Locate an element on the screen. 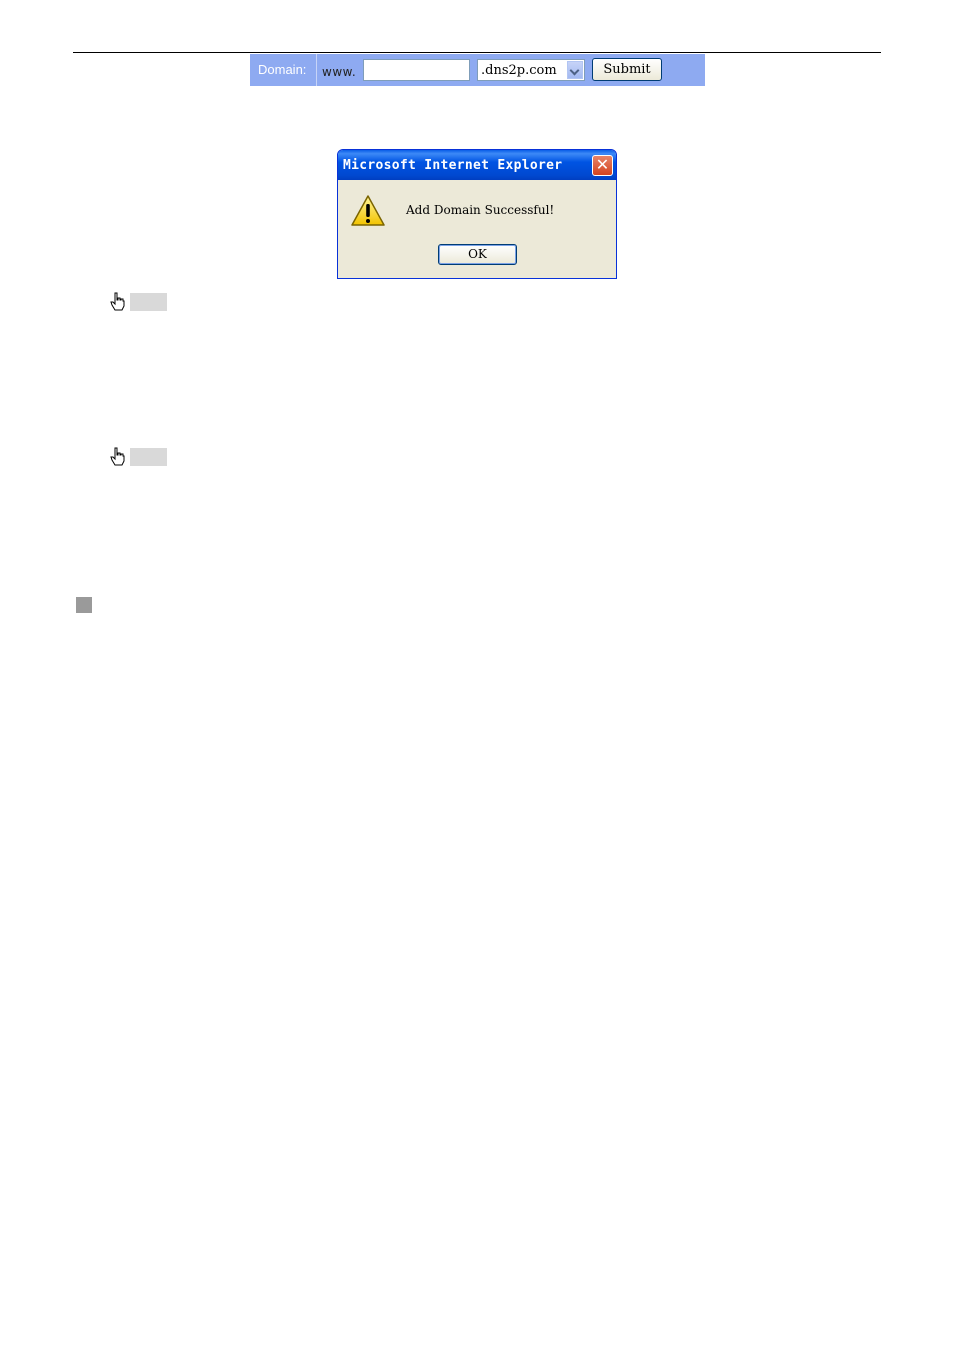 The width and height of the screenshot is (954, 1350). section-bullet is located at coordinates (84, 605).